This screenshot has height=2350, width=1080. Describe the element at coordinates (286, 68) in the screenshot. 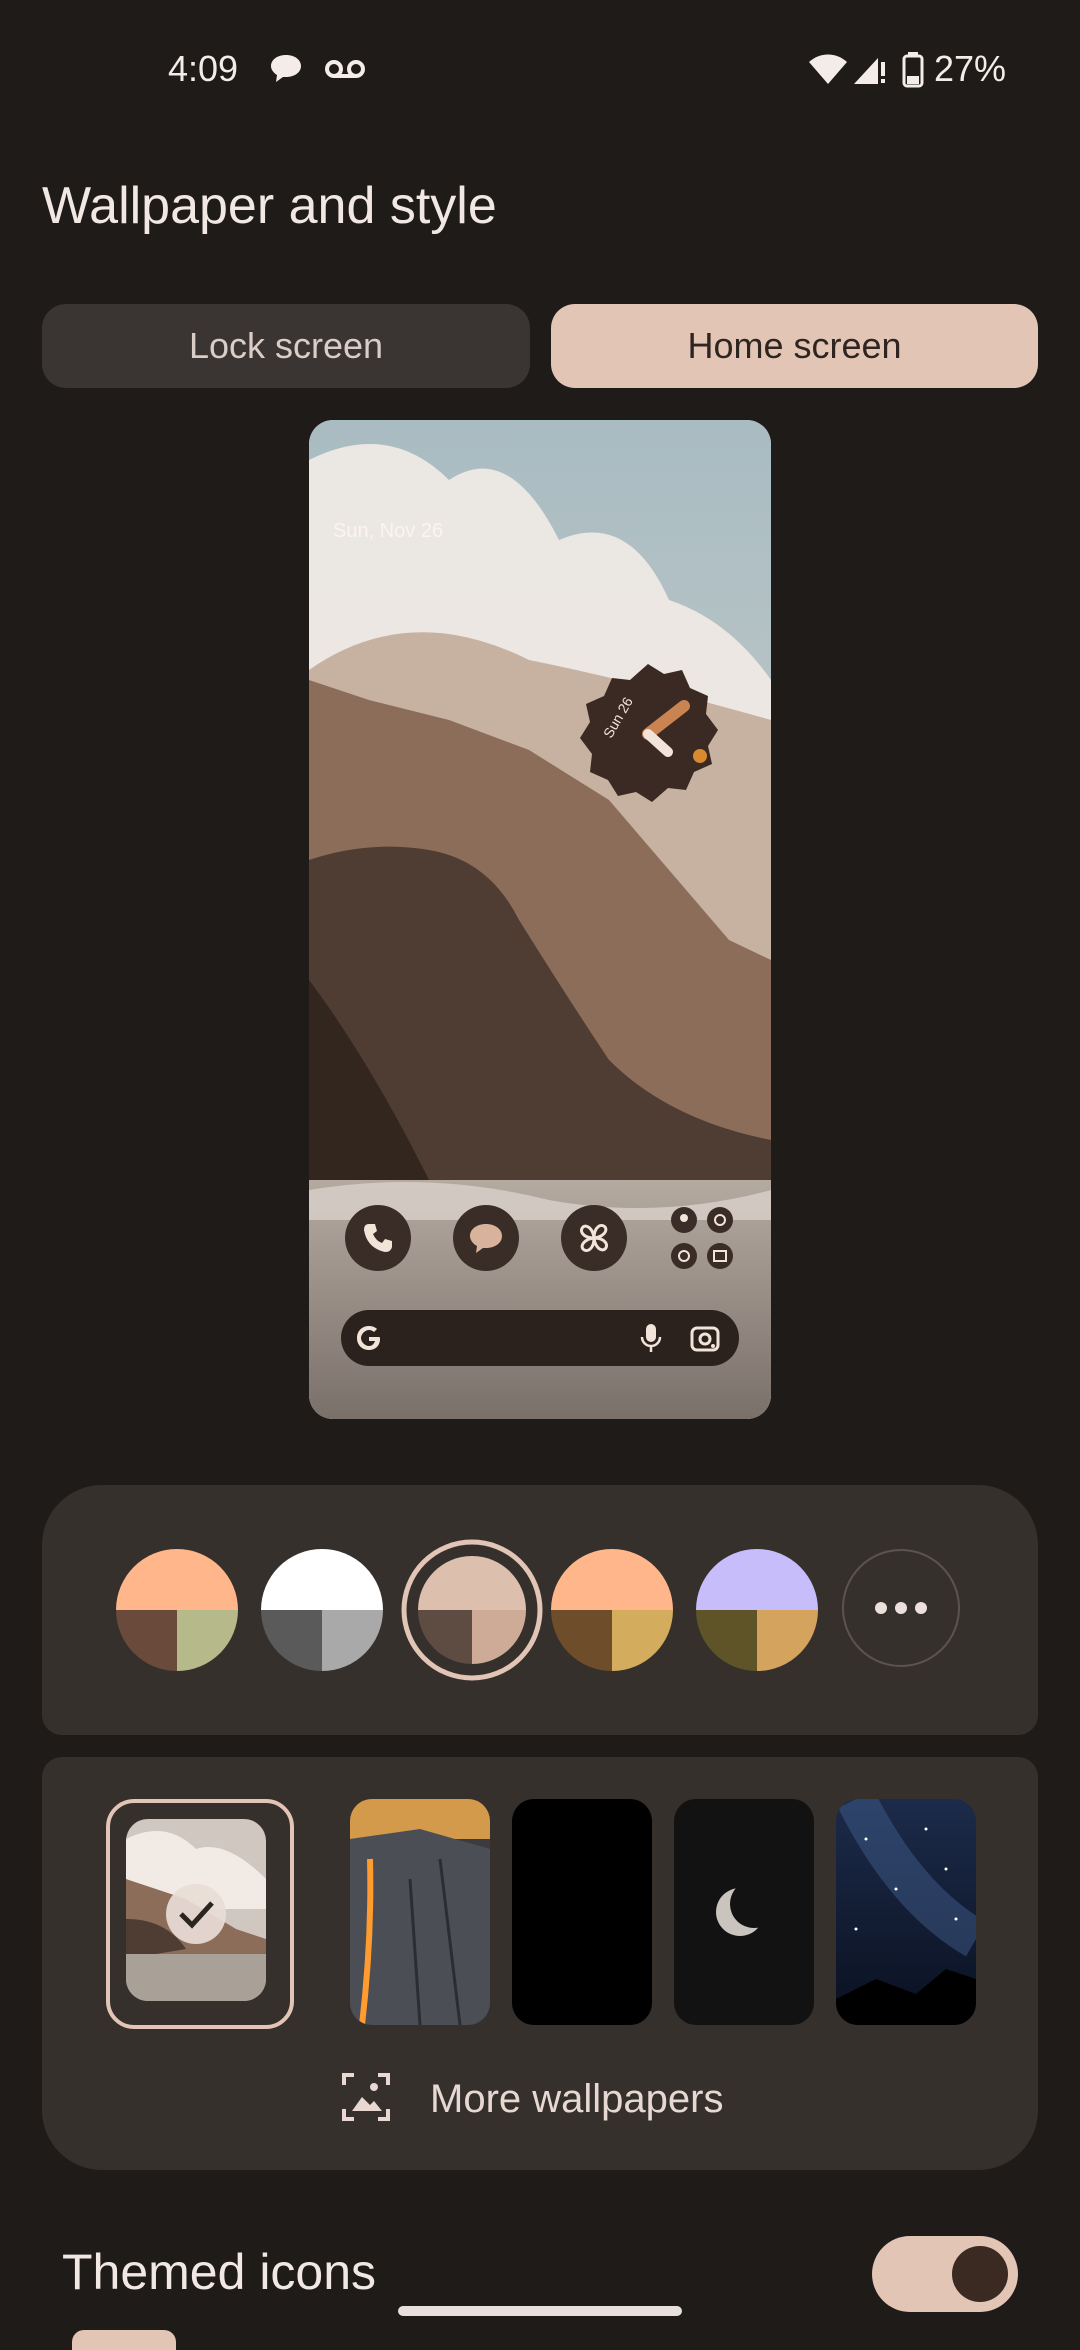

I see `messages-icon` at that location.